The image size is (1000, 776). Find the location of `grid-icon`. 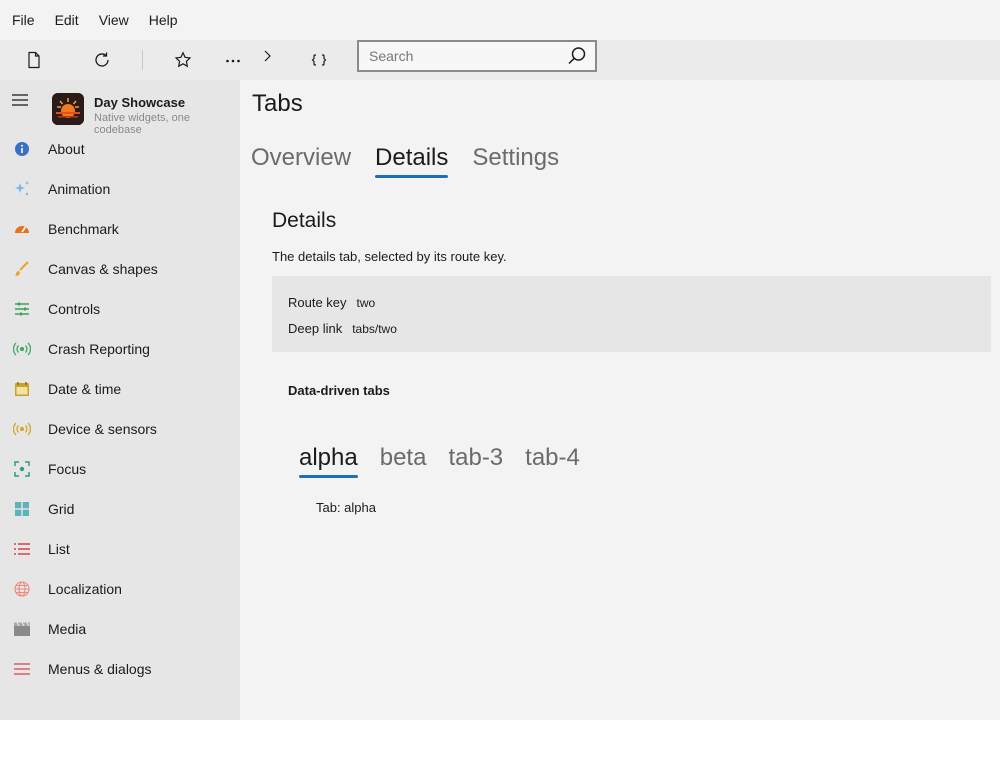

grid-icon is located at coordinates (22, 509).